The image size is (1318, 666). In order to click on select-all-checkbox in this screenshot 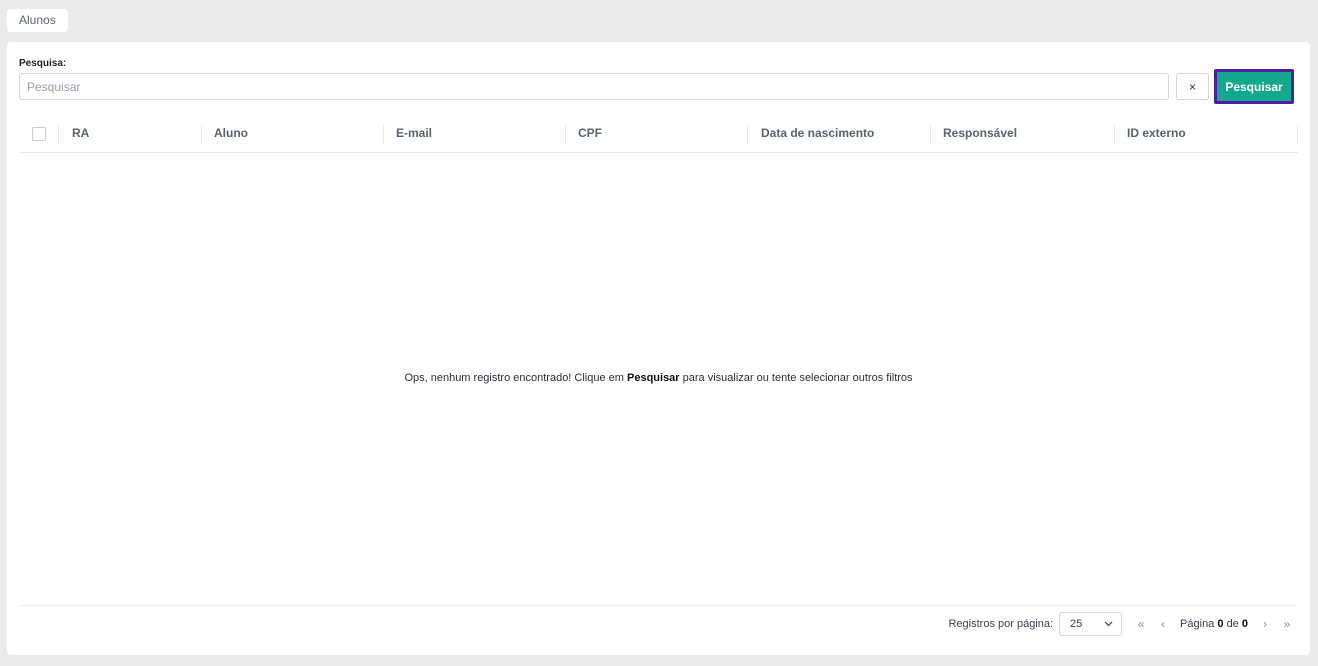, I will do `click(39, 134)`.